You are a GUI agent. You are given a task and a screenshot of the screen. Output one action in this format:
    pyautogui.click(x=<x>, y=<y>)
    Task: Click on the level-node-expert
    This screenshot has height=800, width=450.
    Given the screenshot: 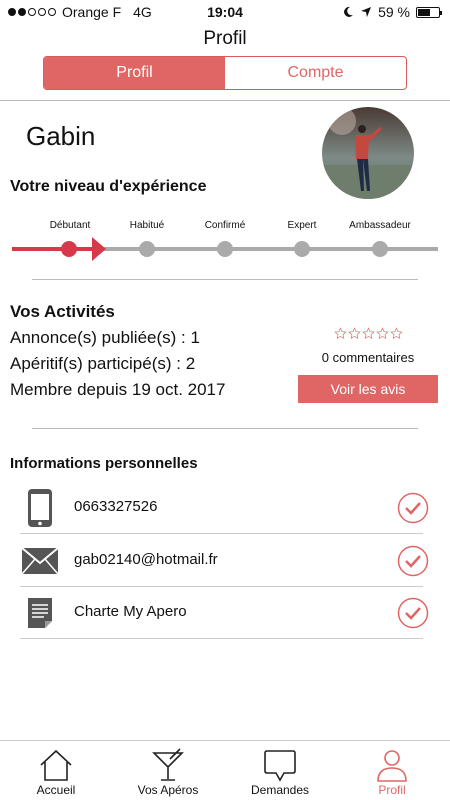 What is the action you would take?
    pyautogui.click(x=302, y=249)
    